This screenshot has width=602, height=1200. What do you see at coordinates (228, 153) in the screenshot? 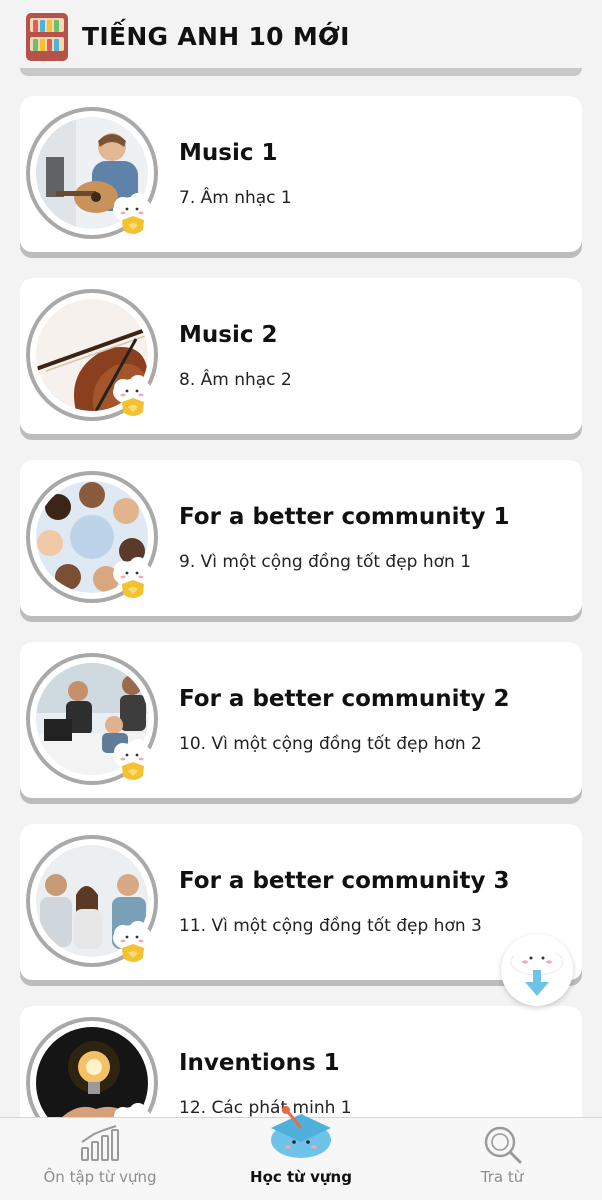
I see `lesson-title: Music 1` at bounding box center [228, 153].